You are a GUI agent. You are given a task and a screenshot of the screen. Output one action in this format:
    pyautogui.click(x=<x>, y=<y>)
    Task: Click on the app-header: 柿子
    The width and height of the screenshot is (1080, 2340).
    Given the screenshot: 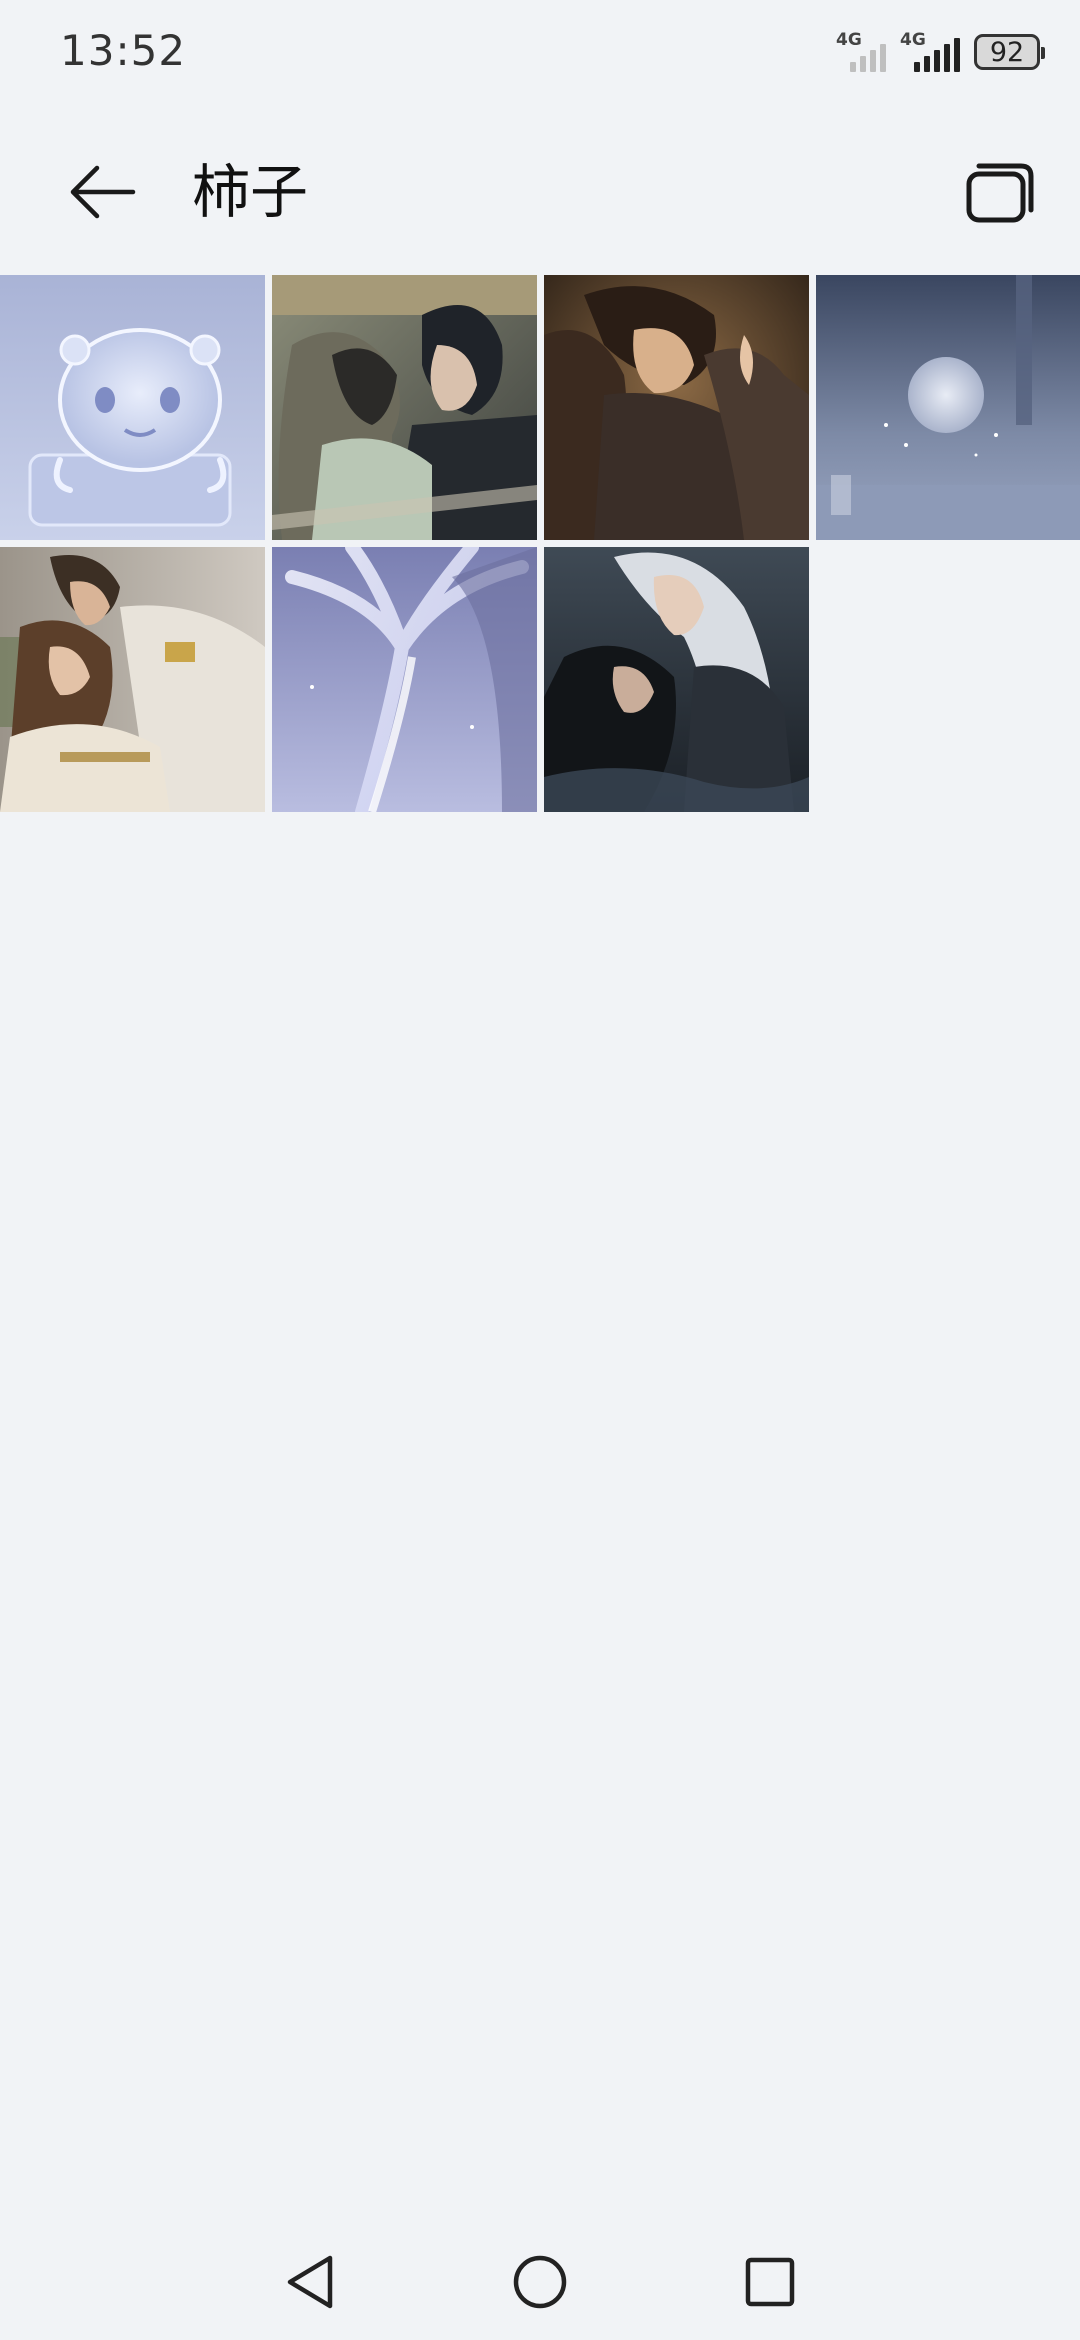 What is the action you would take?
    pyautogui.click(x=540, y=190)
    